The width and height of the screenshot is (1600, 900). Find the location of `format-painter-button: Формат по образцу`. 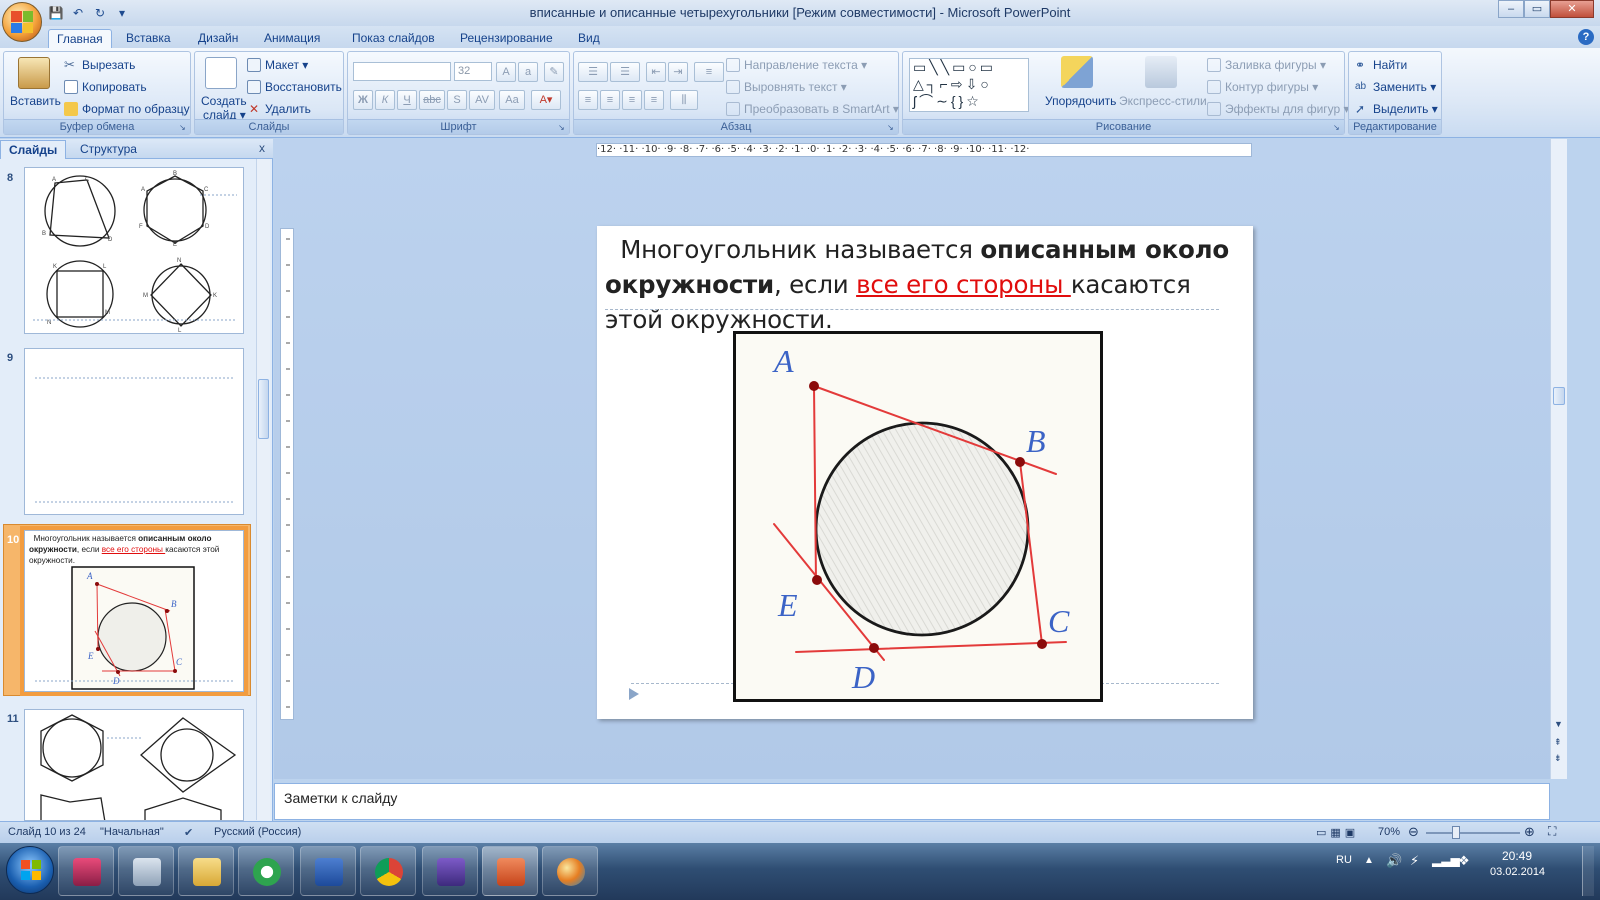

format-painter-button: Формат по образцу is located at coordinates (127, 109).